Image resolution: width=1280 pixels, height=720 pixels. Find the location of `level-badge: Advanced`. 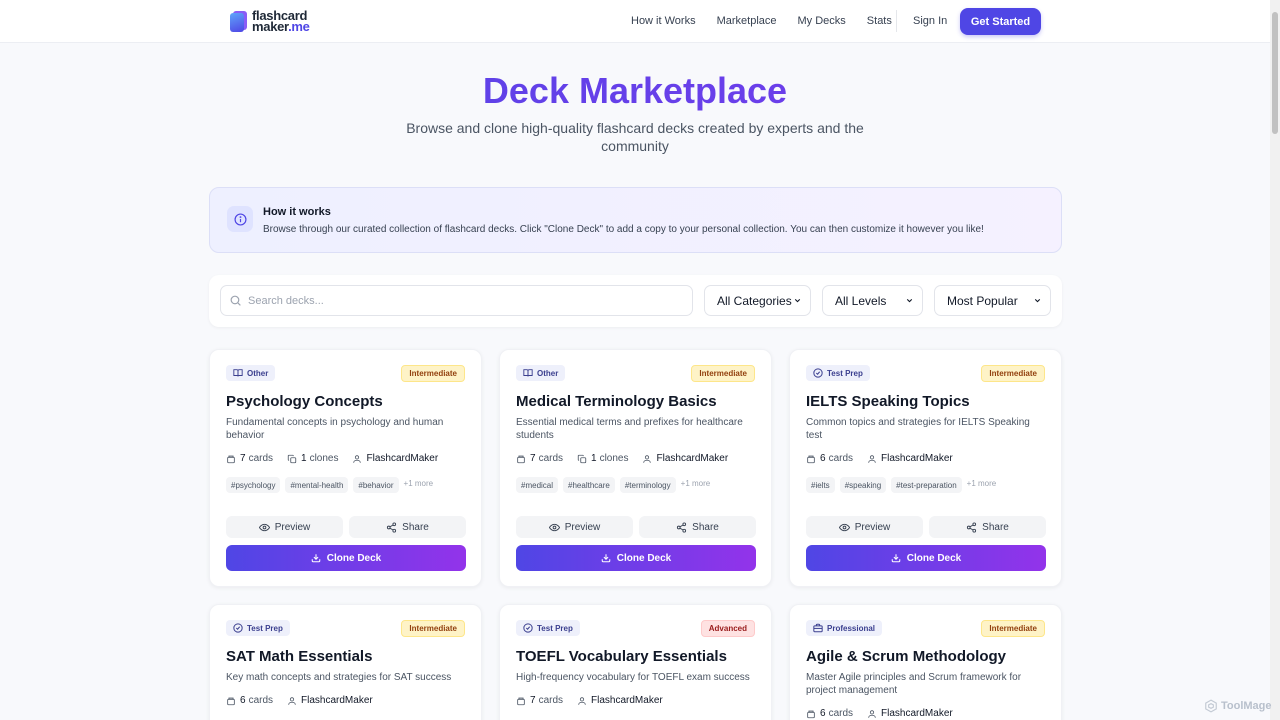

level-badge: Advanced is located at coordinates (727, 628).